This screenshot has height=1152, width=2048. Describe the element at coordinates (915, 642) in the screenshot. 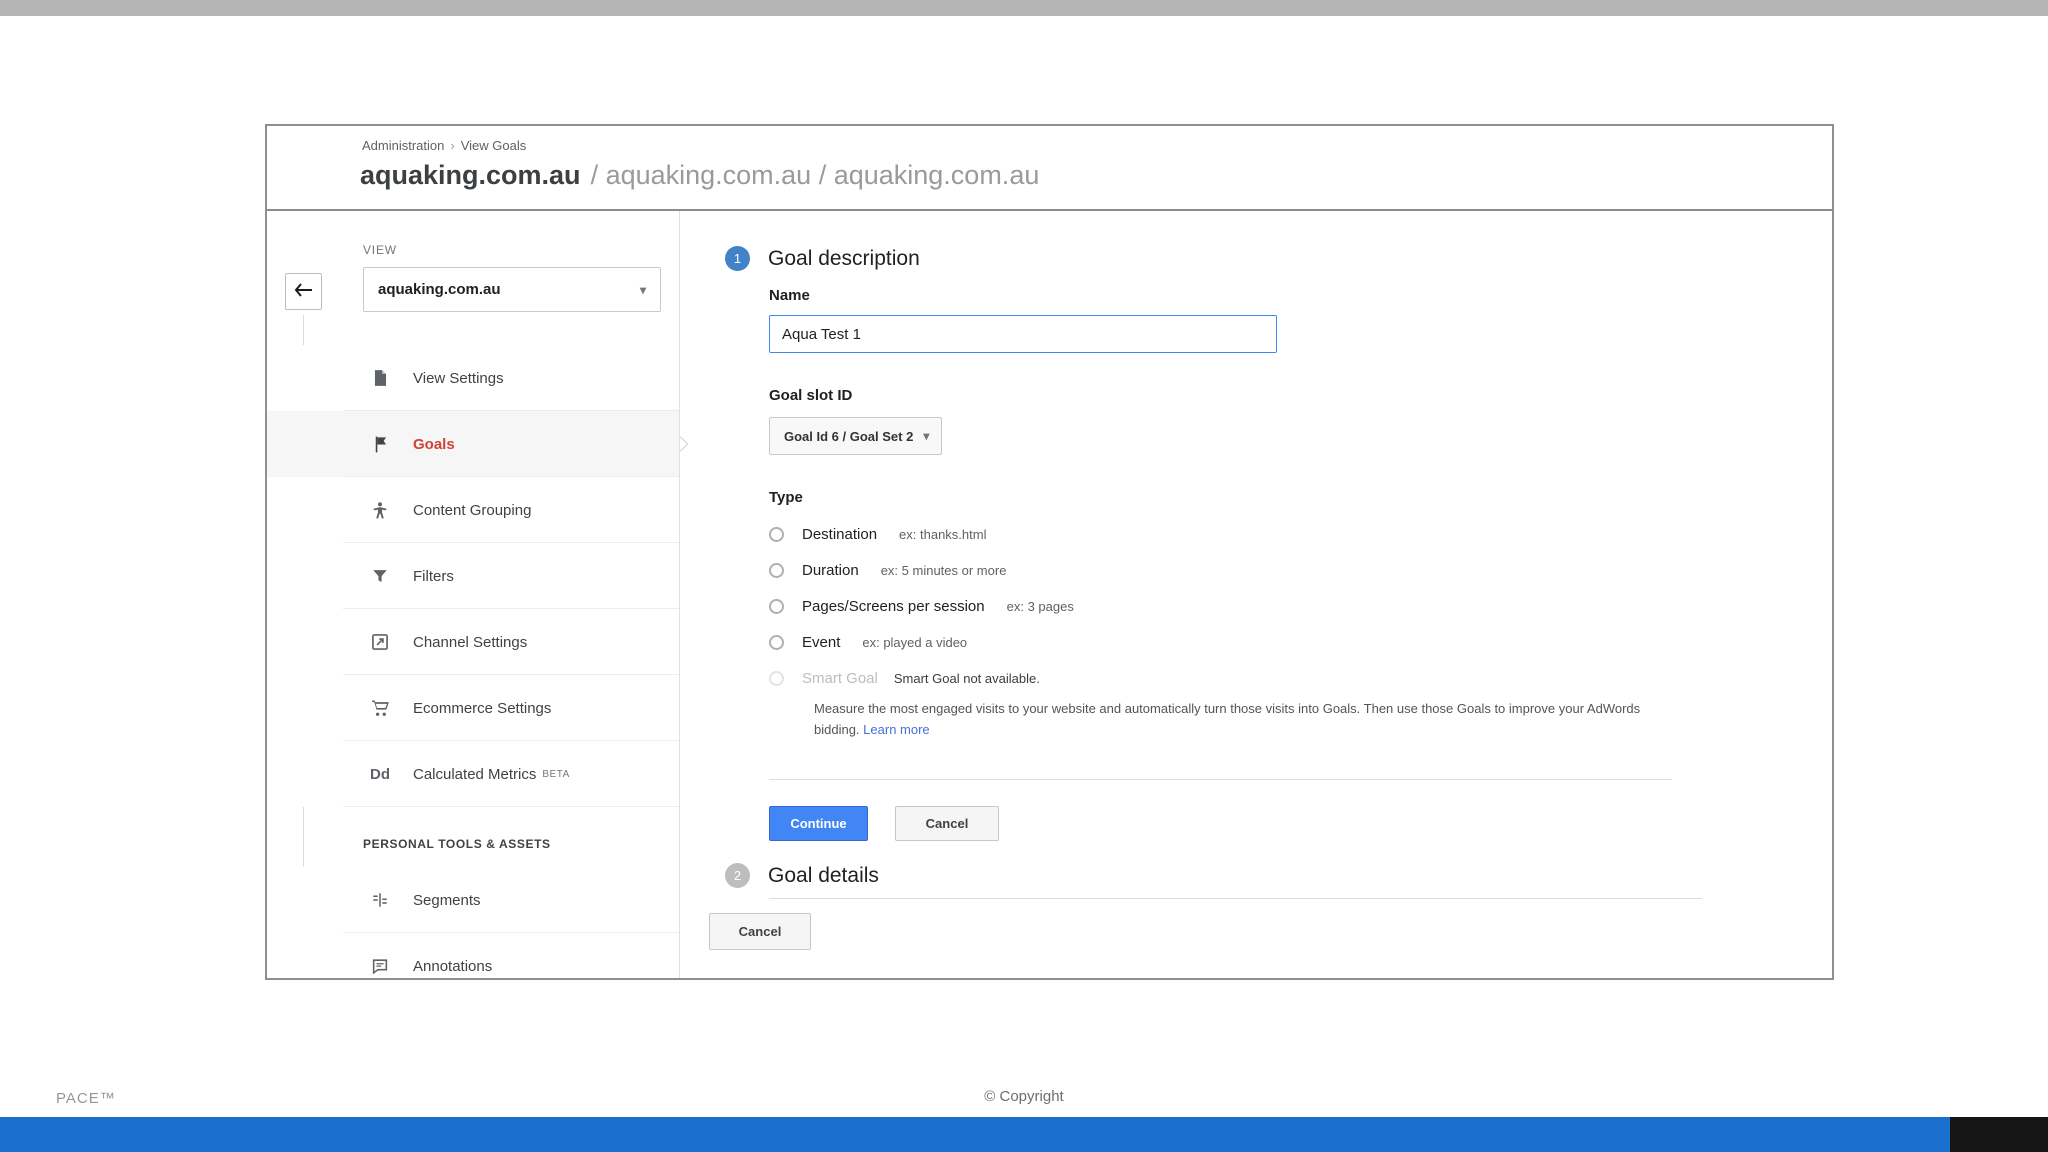

I see `option-hint: ex: played a video` at that location.